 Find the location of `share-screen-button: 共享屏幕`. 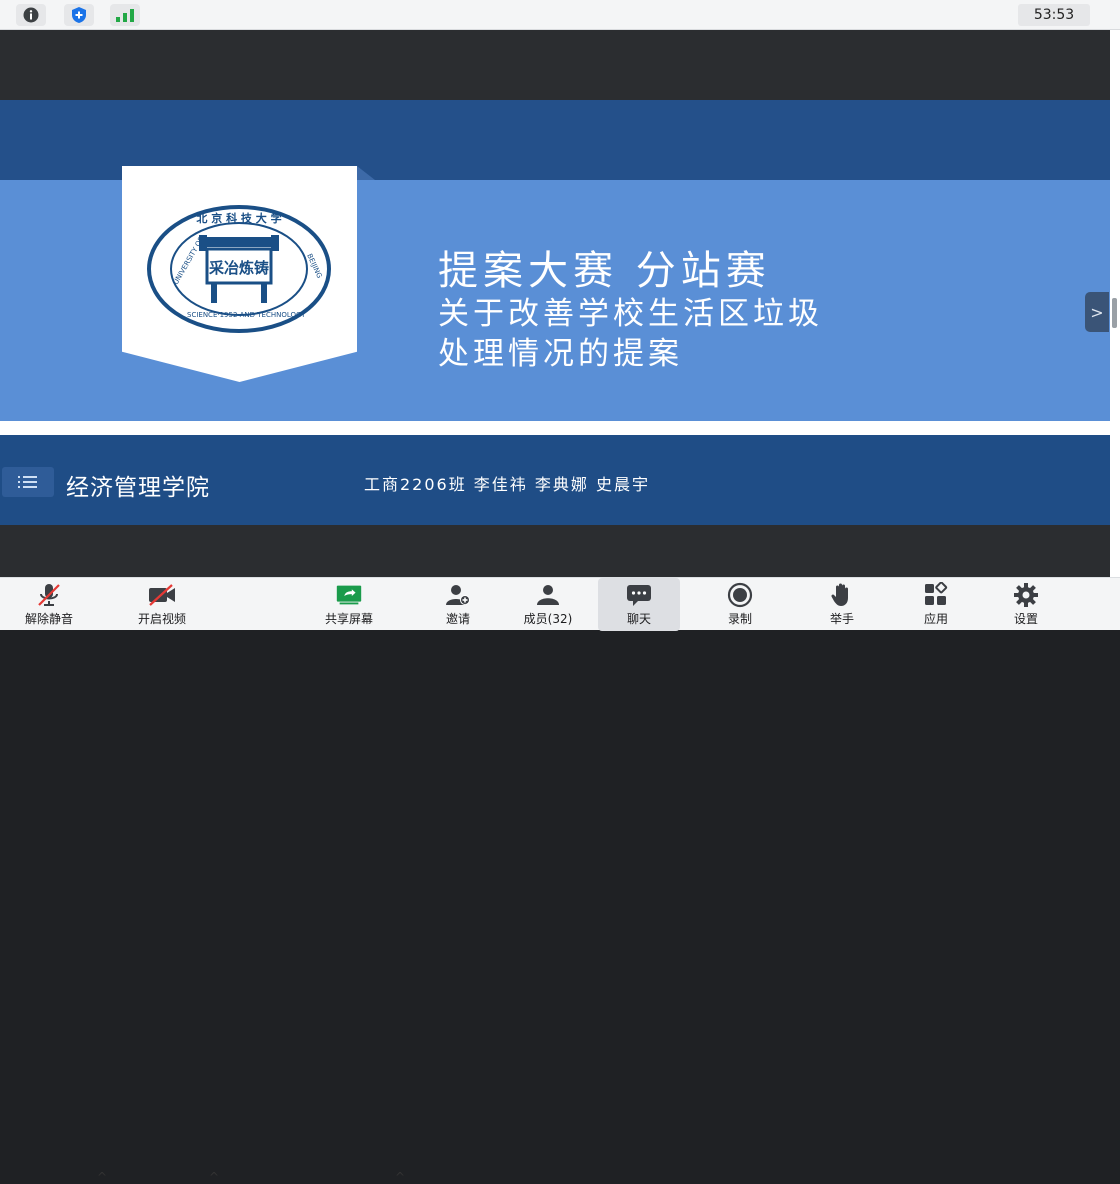

share-screen-button: 共享屏幕 is located at coordinates (349, 604).